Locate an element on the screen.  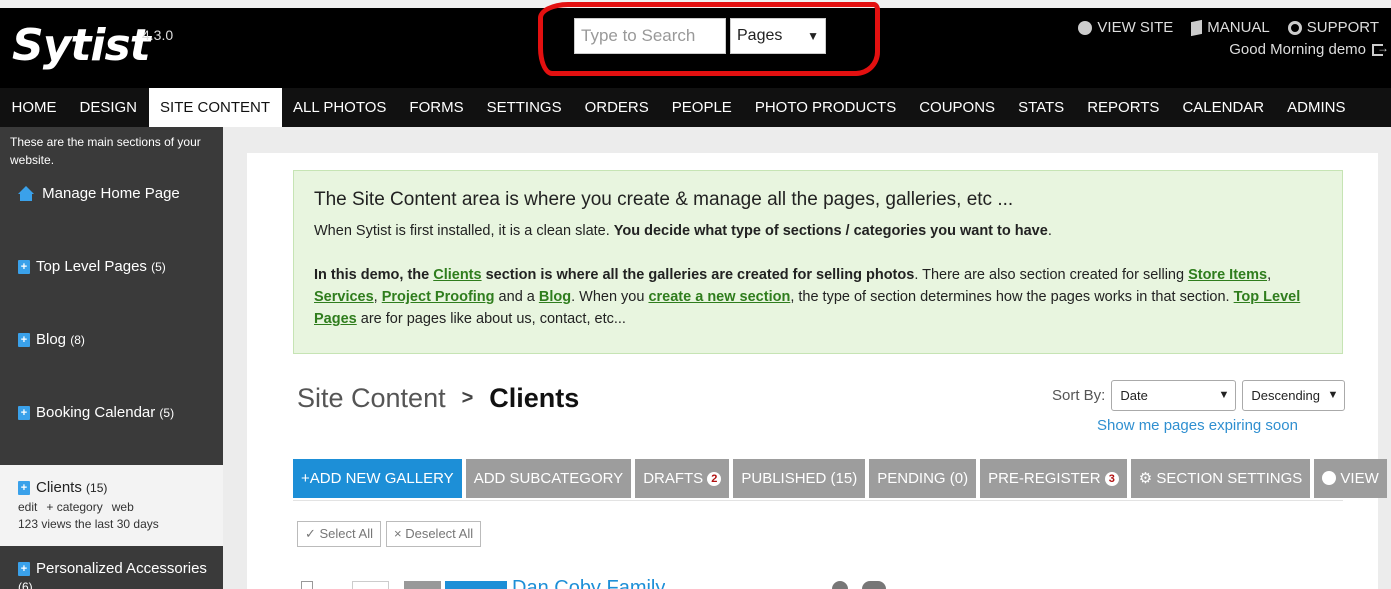
sidebar-item-label: Personalized Accessories is located at coordinates (121, 568).